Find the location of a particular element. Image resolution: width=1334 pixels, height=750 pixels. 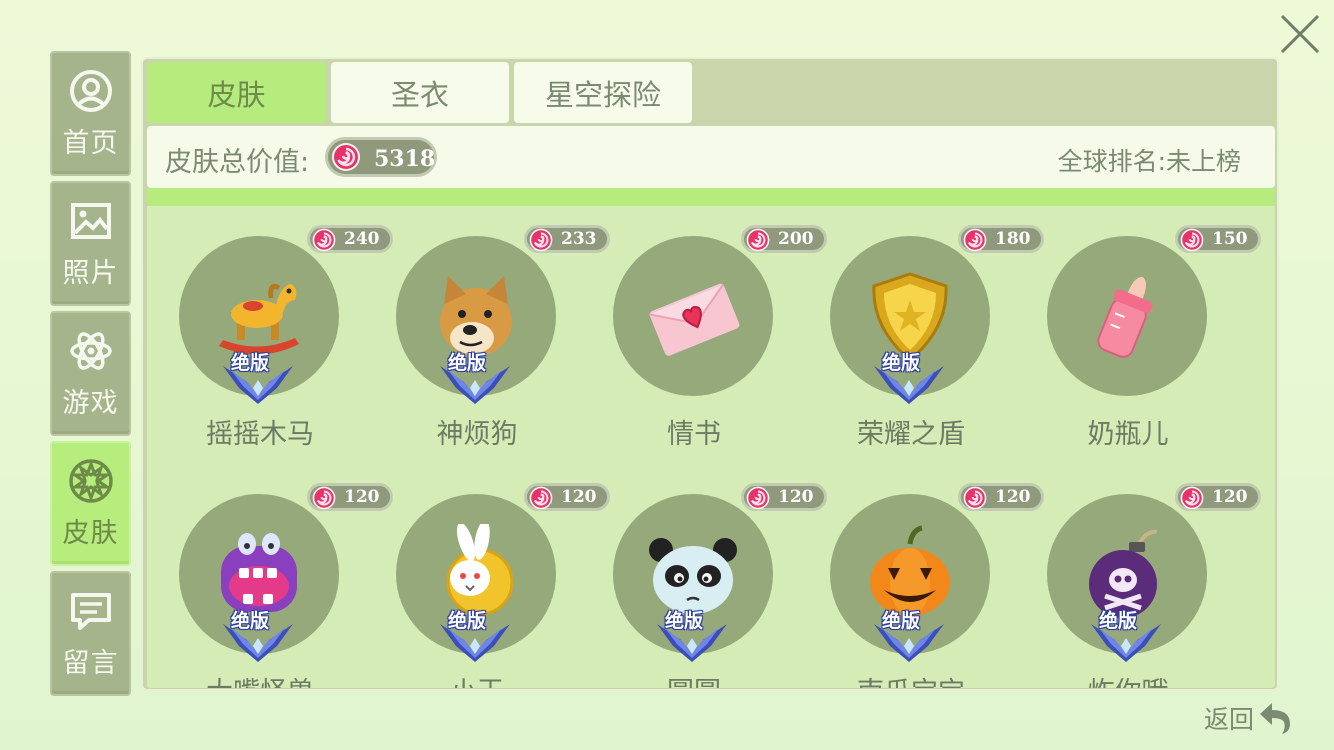

sidebar-item-messages: 留言 is located at coordinates (90, 633).